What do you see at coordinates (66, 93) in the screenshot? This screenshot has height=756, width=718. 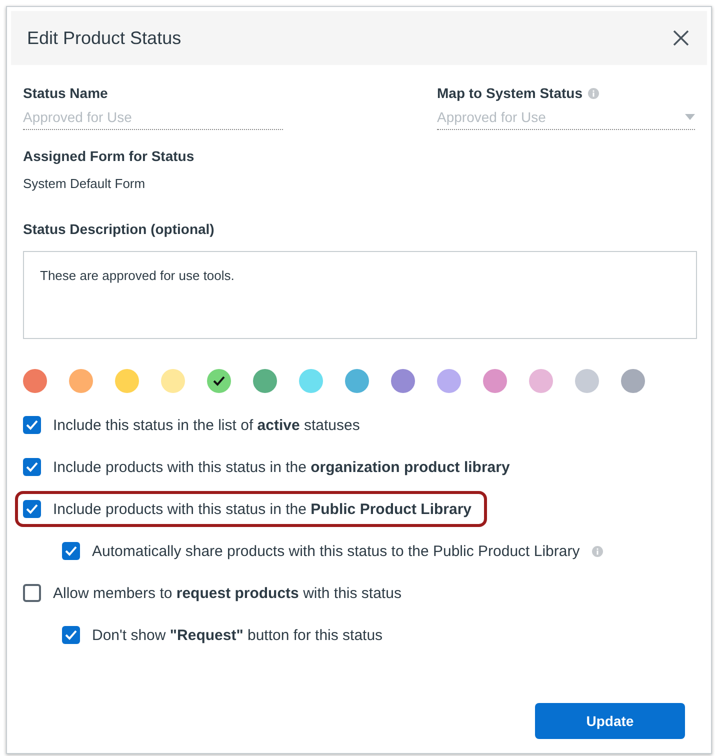 I see `field-label: Status Name` at bounding box center [66, 93].